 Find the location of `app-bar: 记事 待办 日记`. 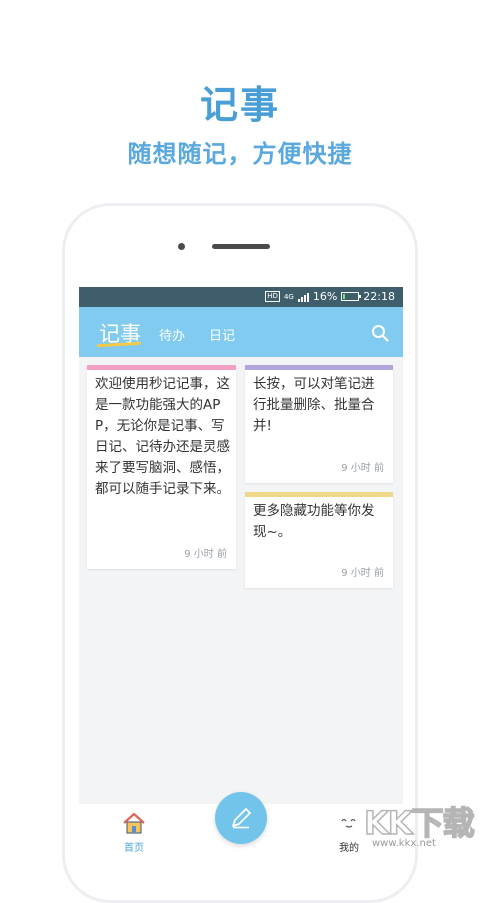

app-bar: 记事 待办 日记 is located at coordinates (241, 332).